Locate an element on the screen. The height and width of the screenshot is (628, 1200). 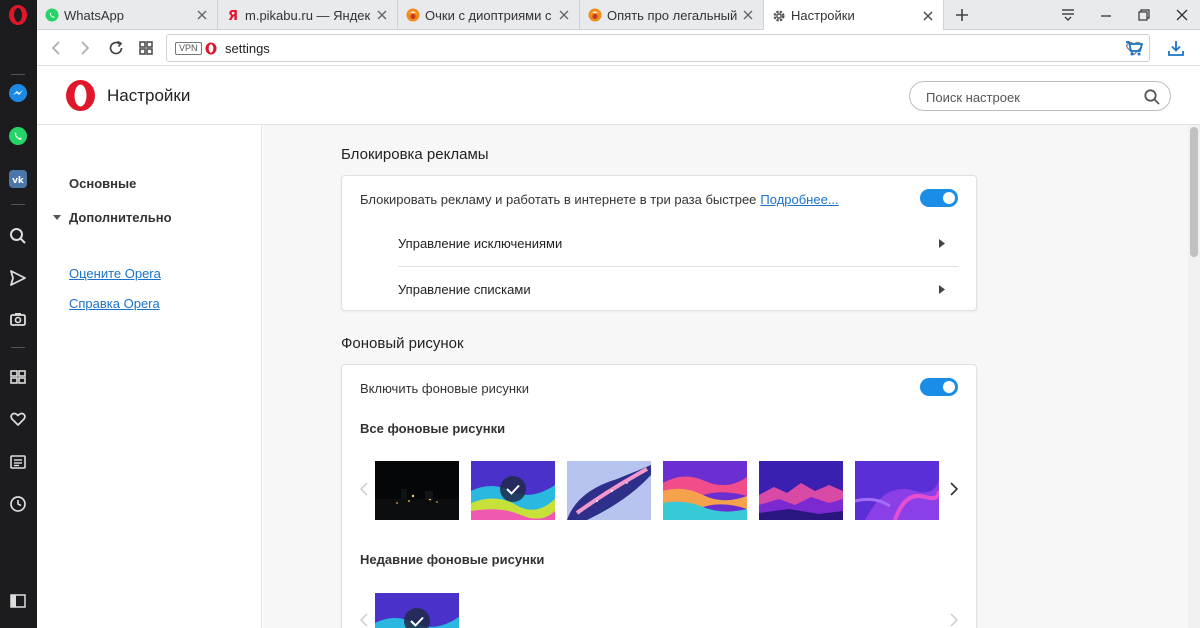
tab-glasses: Очки с диоптриями с али is located at coordinates (489, 15).